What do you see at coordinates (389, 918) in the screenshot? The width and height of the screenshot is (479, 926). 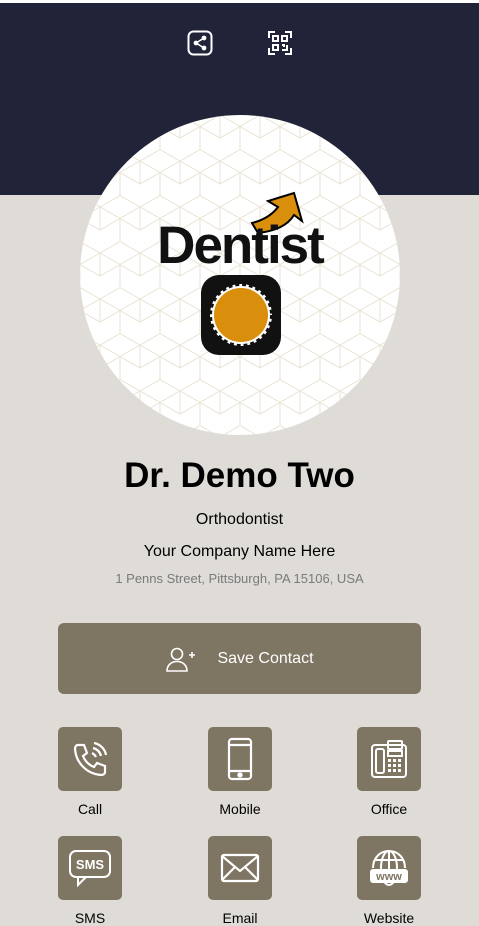 I see `website-label: Website` at bounding box center [389, 918].